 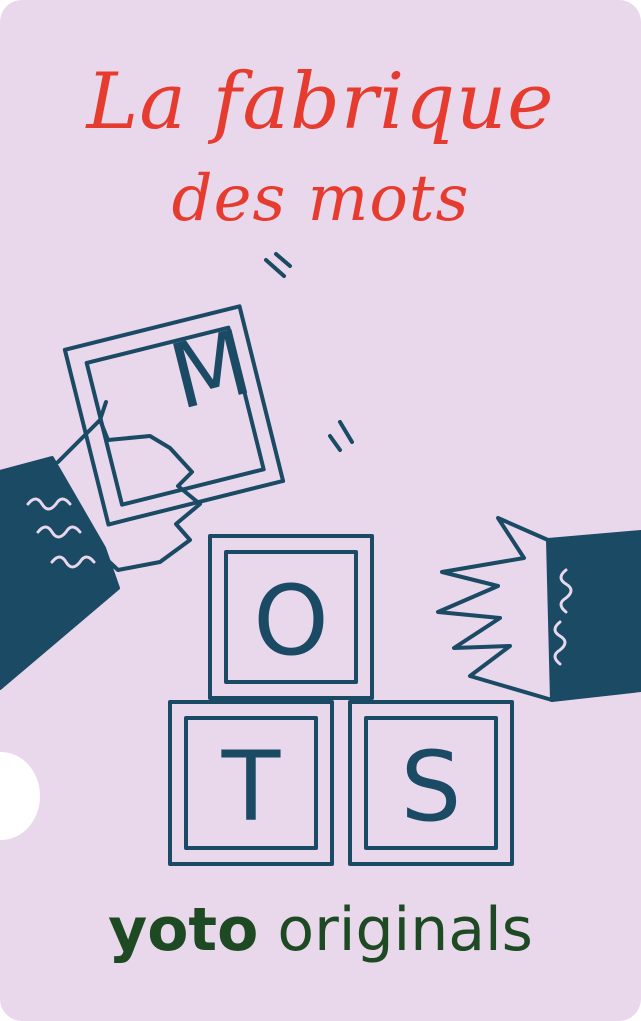 What do you see at coordinates (320, 199) in the screenshot?
I see `card-title-line2: des mots` at bounding box center [320, 199].